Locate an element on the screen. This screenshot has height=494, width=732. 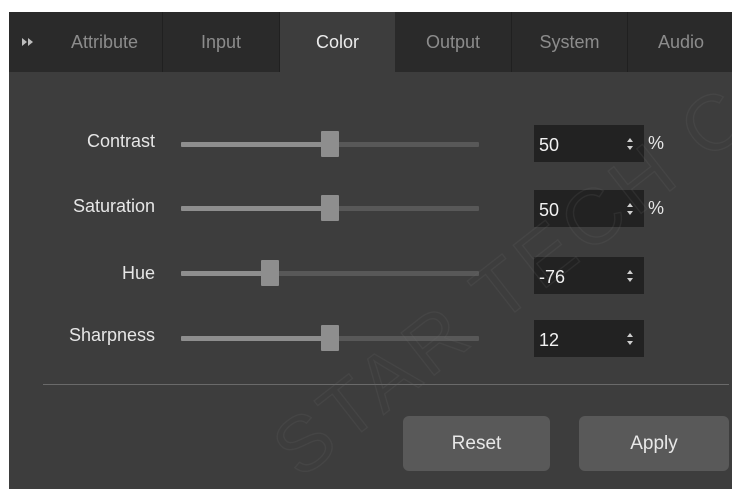
saturation-spinbox: % is located at coordinates (599, 208).